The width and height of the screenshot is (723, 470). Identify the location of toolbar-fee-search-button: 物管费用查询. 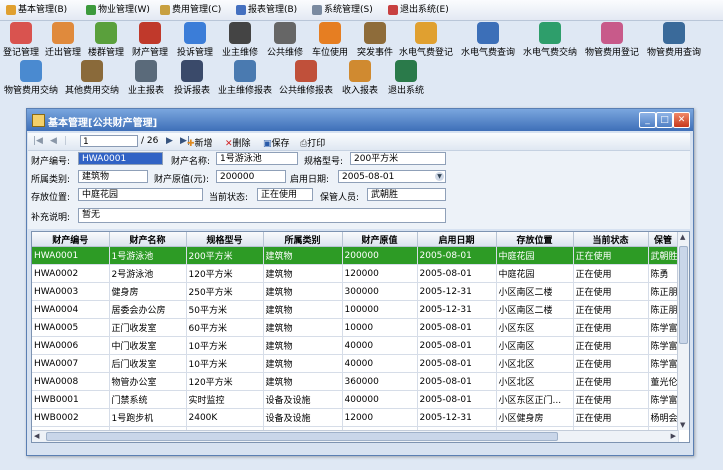
(674, 40).